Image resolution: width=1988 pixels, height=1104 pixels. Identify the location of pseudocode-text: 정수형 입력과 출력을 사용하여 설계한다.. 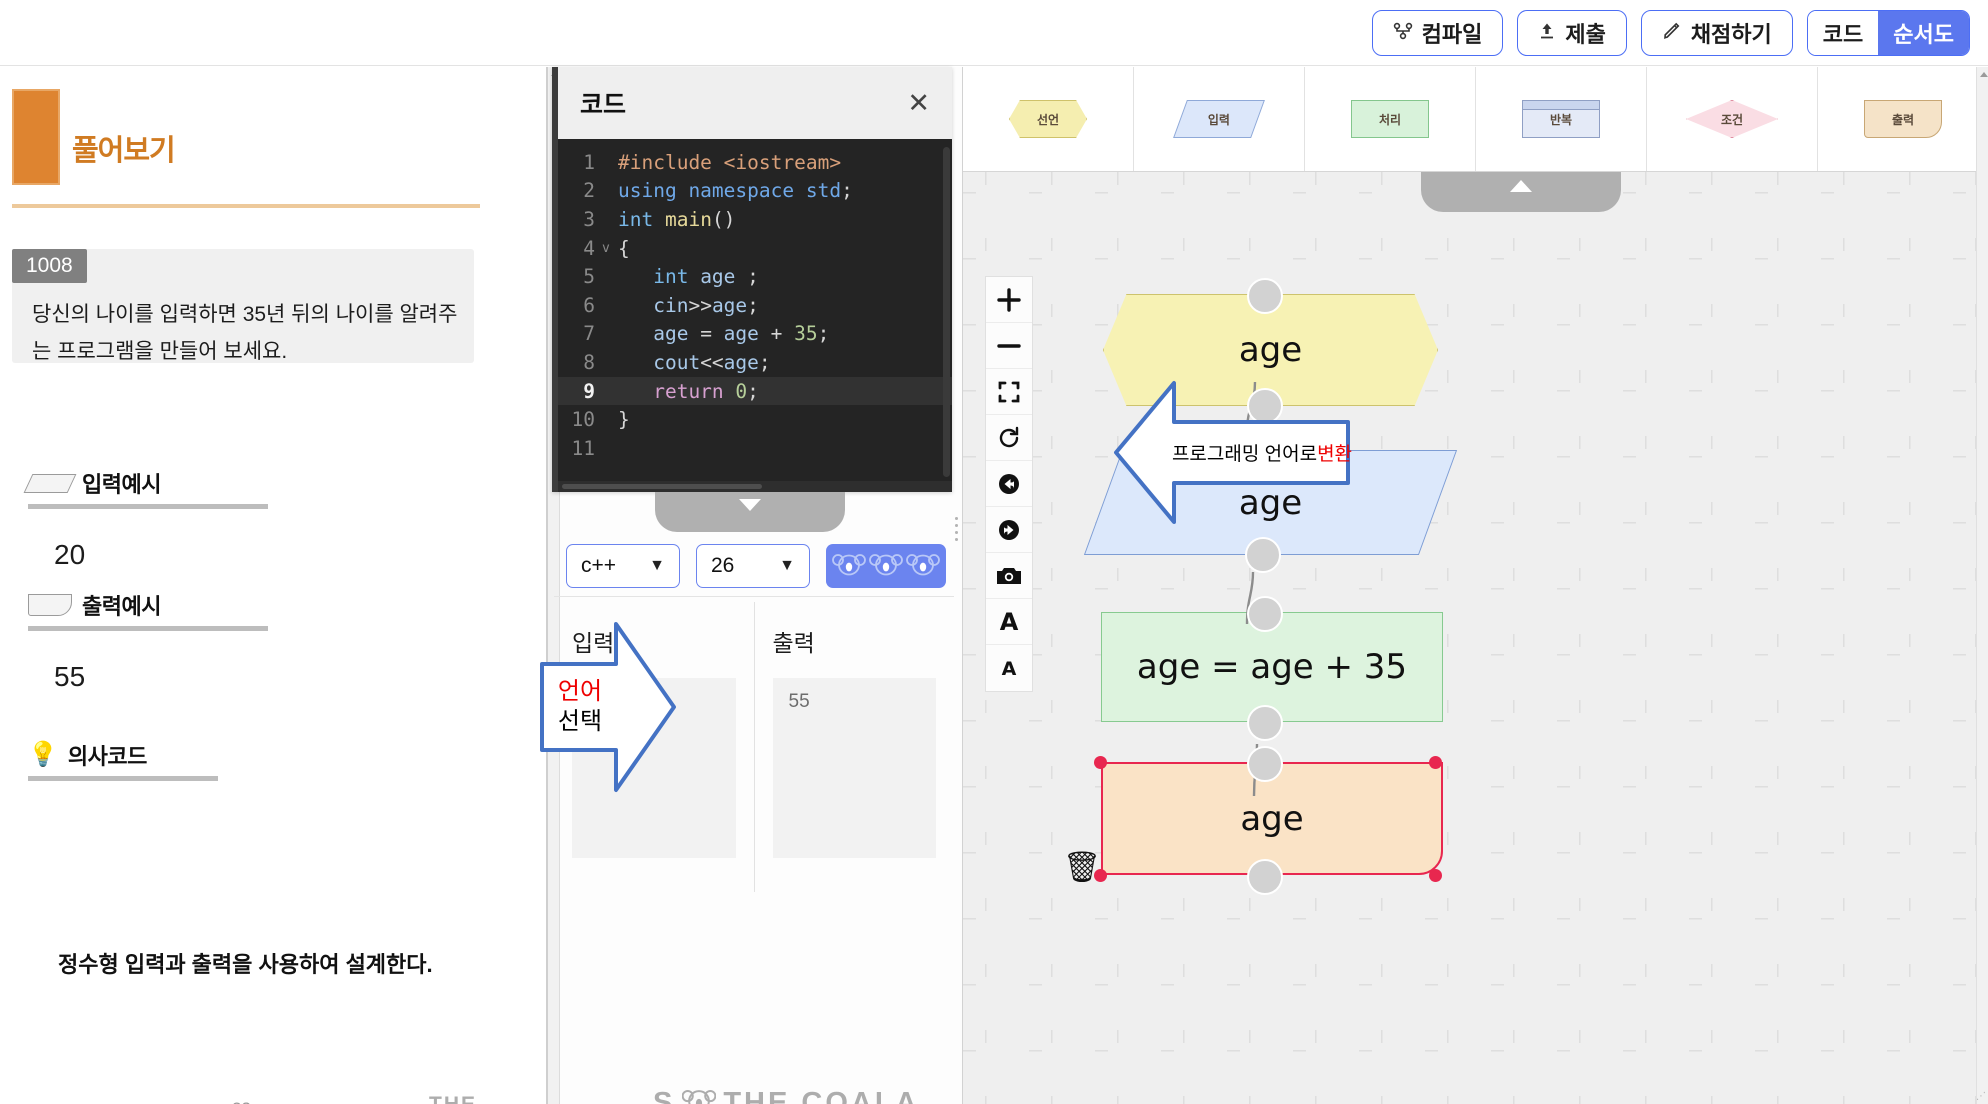
(245, 964).